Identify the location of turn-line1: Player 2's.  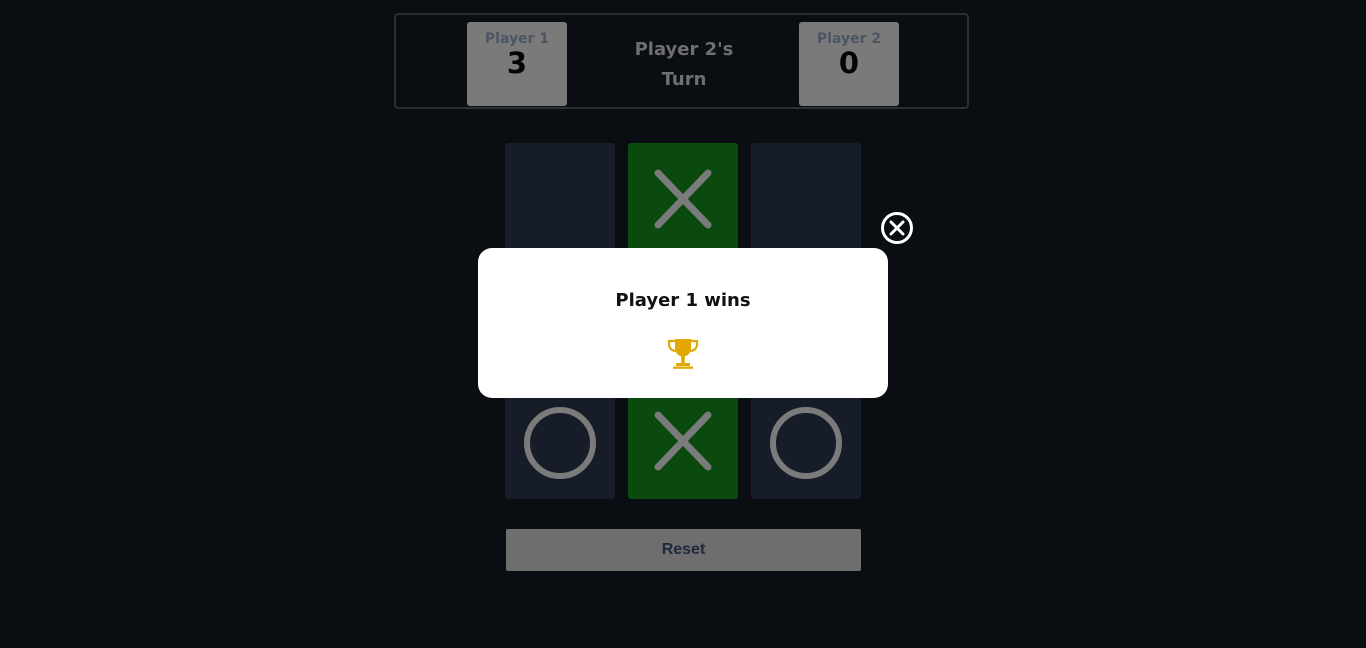
(684, 49).